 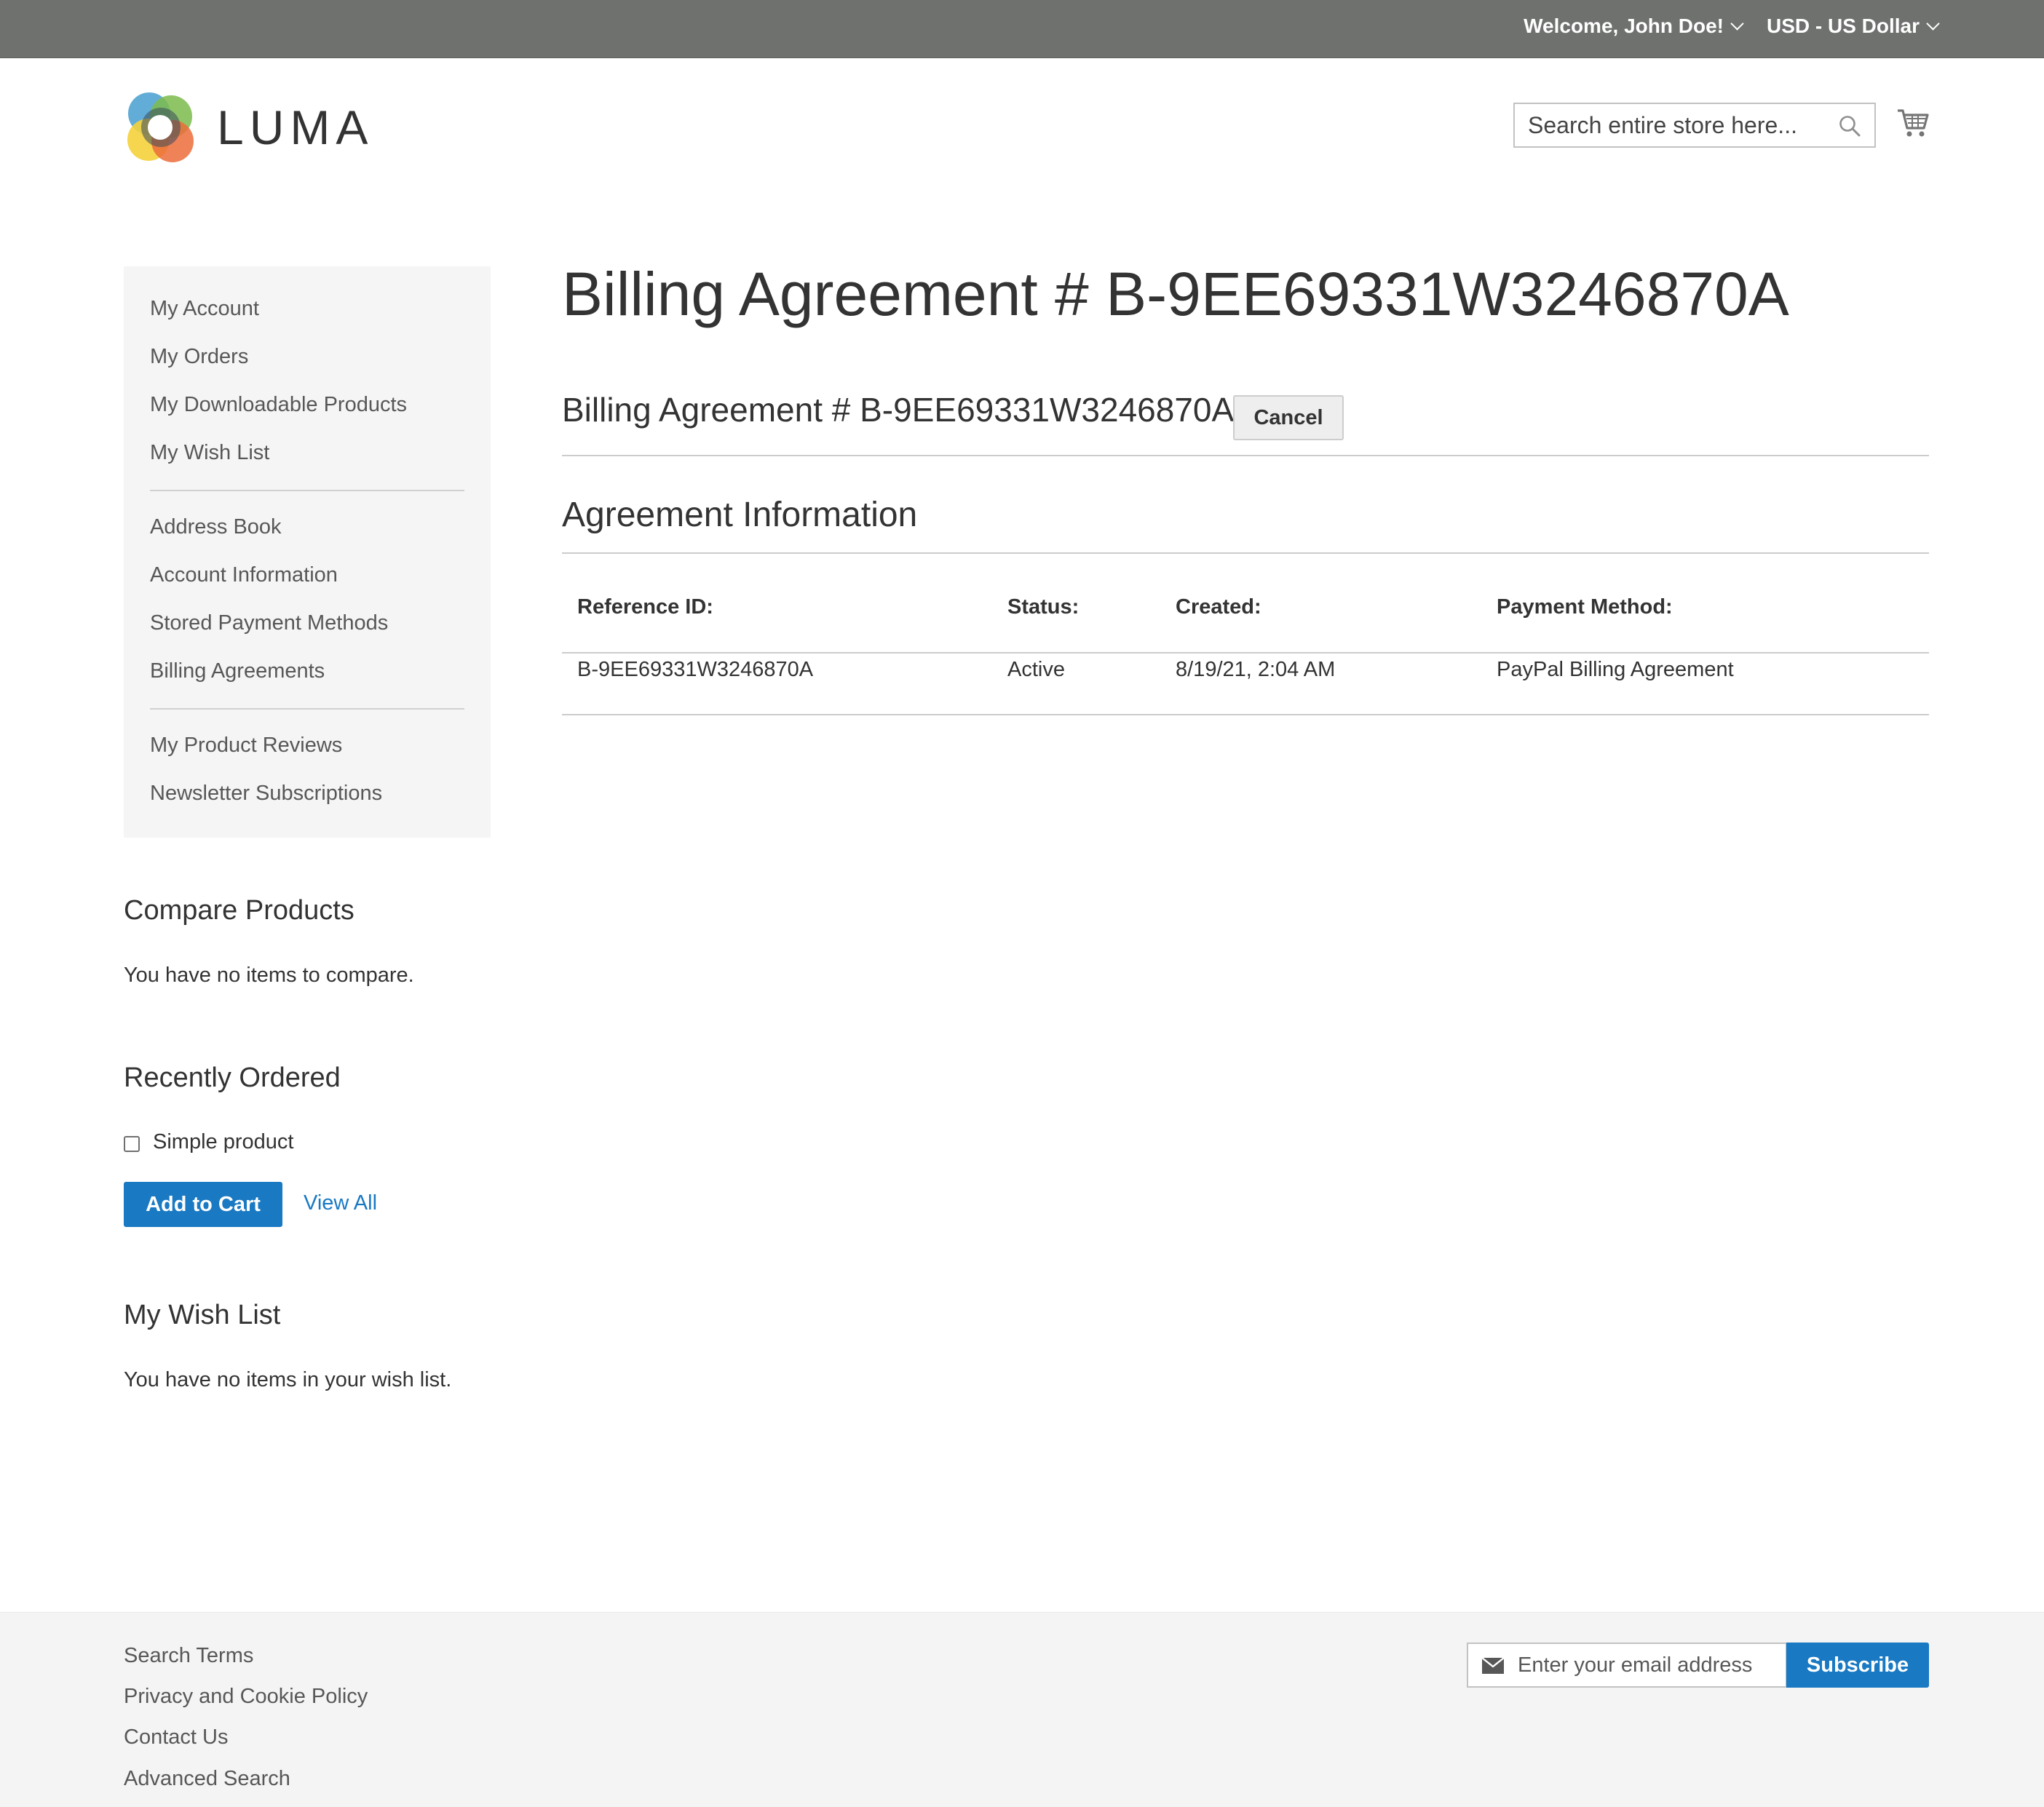 I want to click on cart-icon, so click(x=1913, y=123).